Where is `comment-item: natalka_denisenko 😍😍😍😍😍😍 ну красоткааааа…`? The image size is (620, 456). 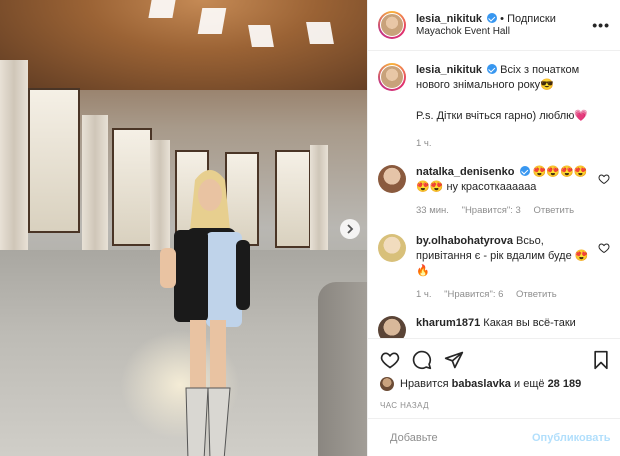
comment-item: natalka_denisenko 😍😍😍😍😍😍 ну красоткааааа… is located at coordinates (494, 191).